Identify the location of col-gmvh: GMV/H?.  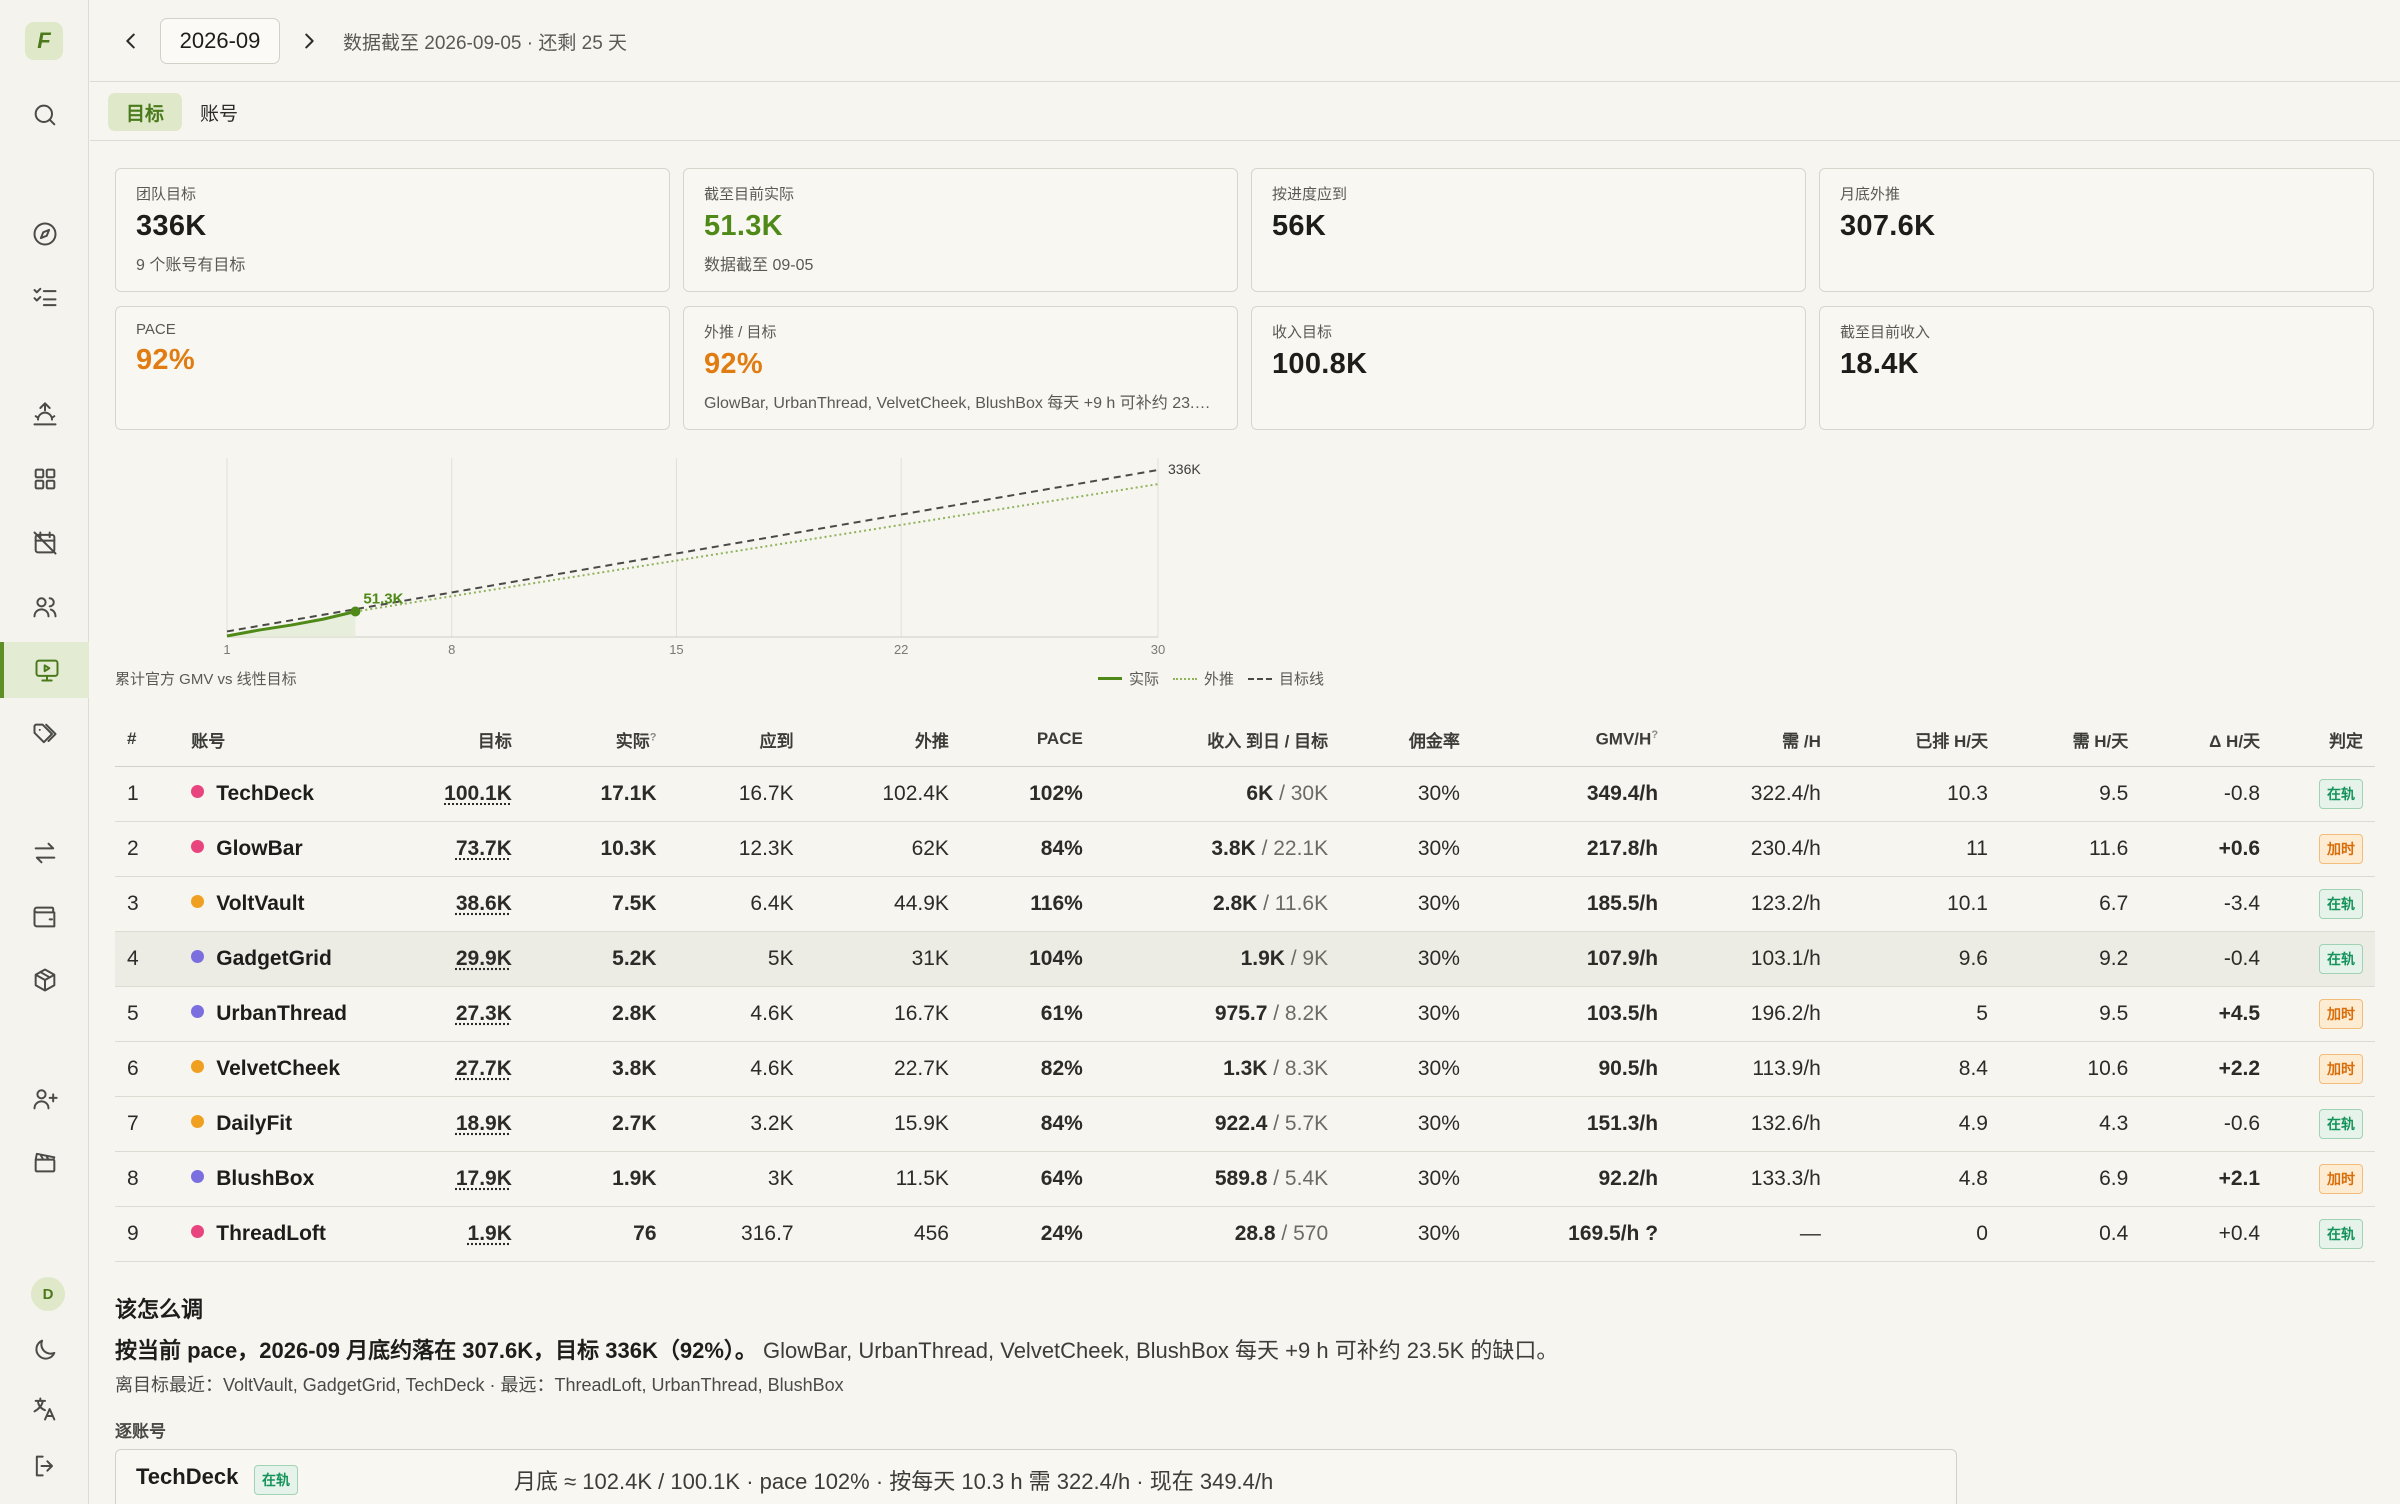
(1571, 740).